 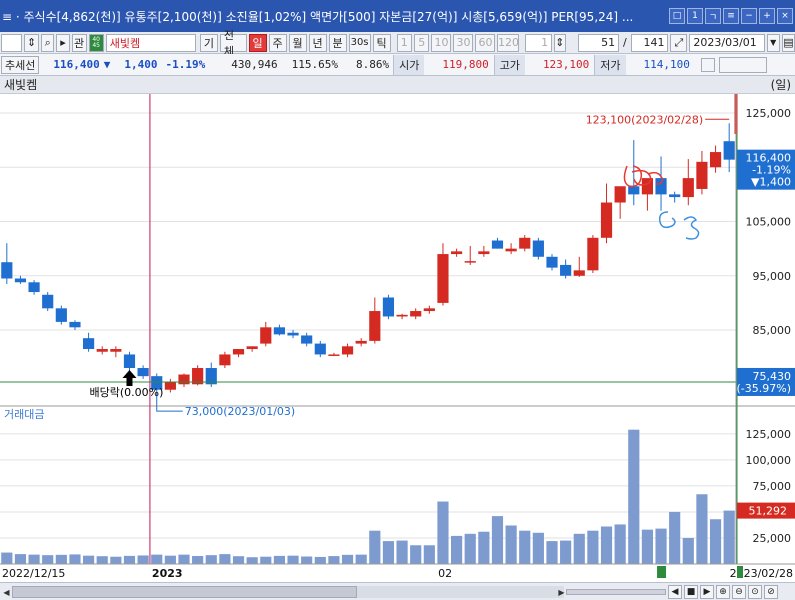 I want to click on x-marker-current, so click(x=740, y=572).